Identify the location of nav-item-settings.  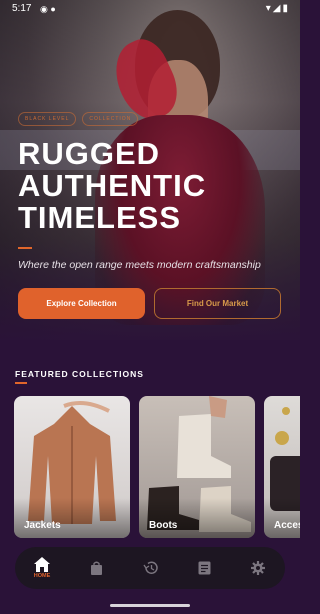
(258, 568).